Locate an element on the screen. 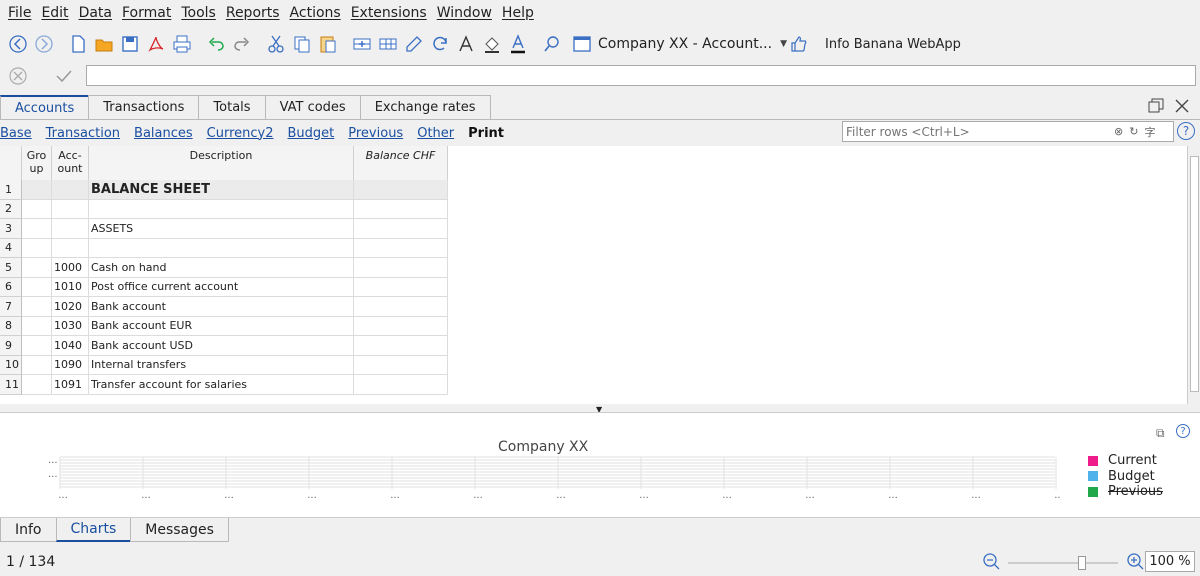 This screenshot has height=576, width=1200. font-color-icon is located at coordinates (518, 44).